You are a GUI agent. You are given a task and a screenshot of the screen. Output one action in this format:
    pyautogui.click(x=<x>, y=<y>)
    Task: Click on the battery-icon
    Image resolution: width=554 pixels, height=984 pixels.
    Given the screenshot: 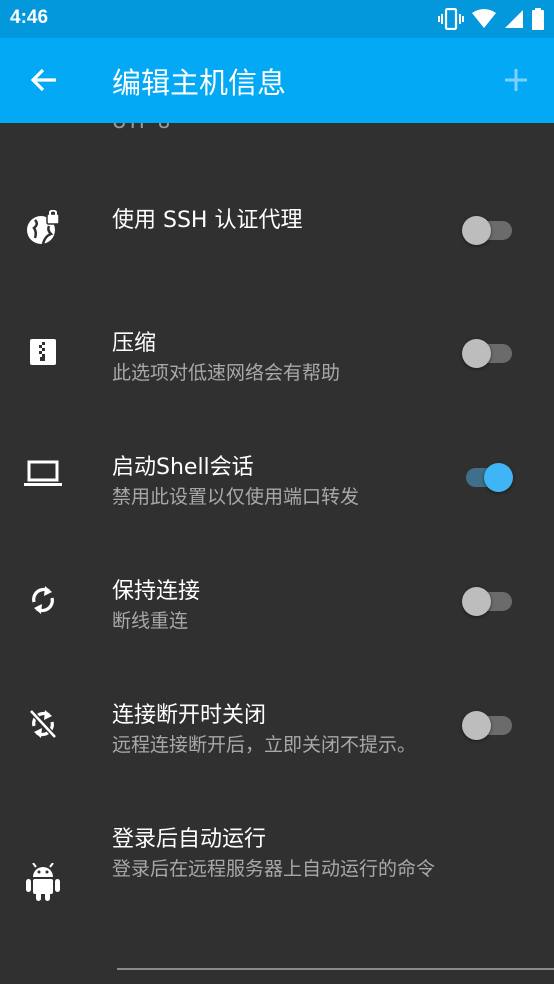 What is the action you would take?
    pyautogui.click(x=538, y=19)
    